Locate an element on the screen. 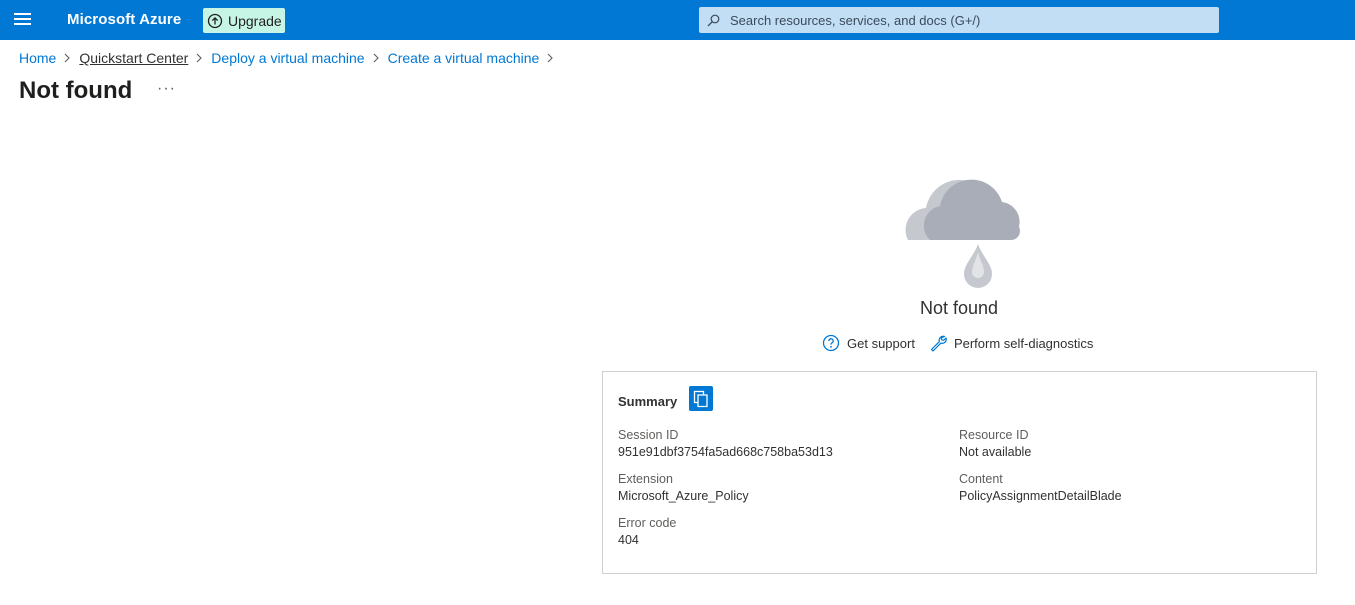 The image size is (1355, 605). get-support-link: Get support is located at coordinates (868, 343).